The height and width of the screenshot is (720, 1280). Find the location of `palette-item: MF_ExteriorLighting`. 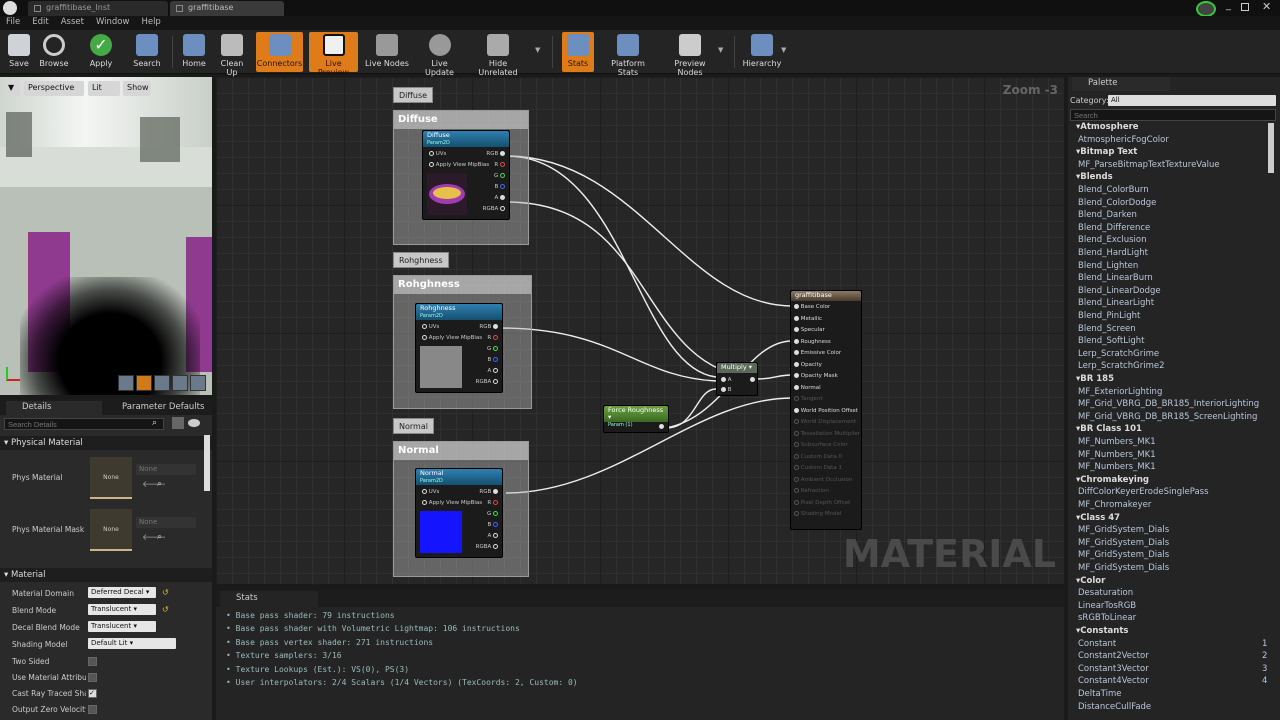

palette-item: MF_ExteriorLighting is located at coordinates (1120, 392).